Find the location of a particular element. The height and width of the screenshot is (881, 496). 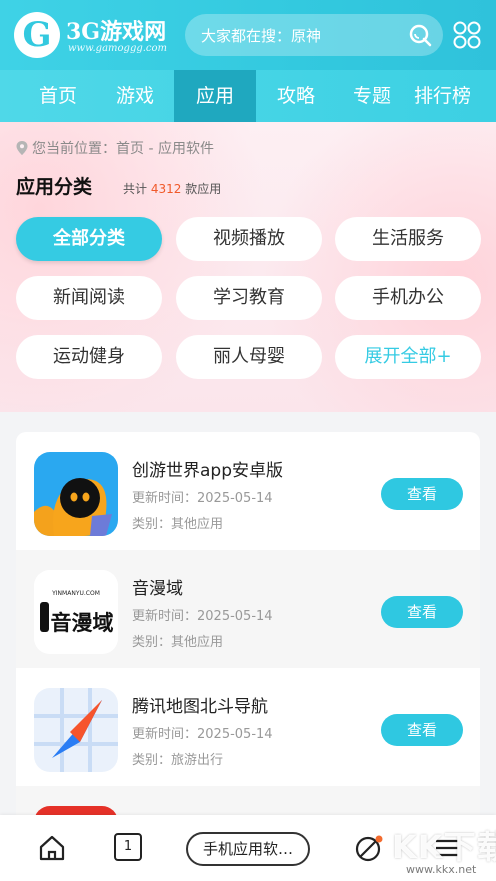

app-count: 共计 4312 款应用 is located at coordinates (172, 188).